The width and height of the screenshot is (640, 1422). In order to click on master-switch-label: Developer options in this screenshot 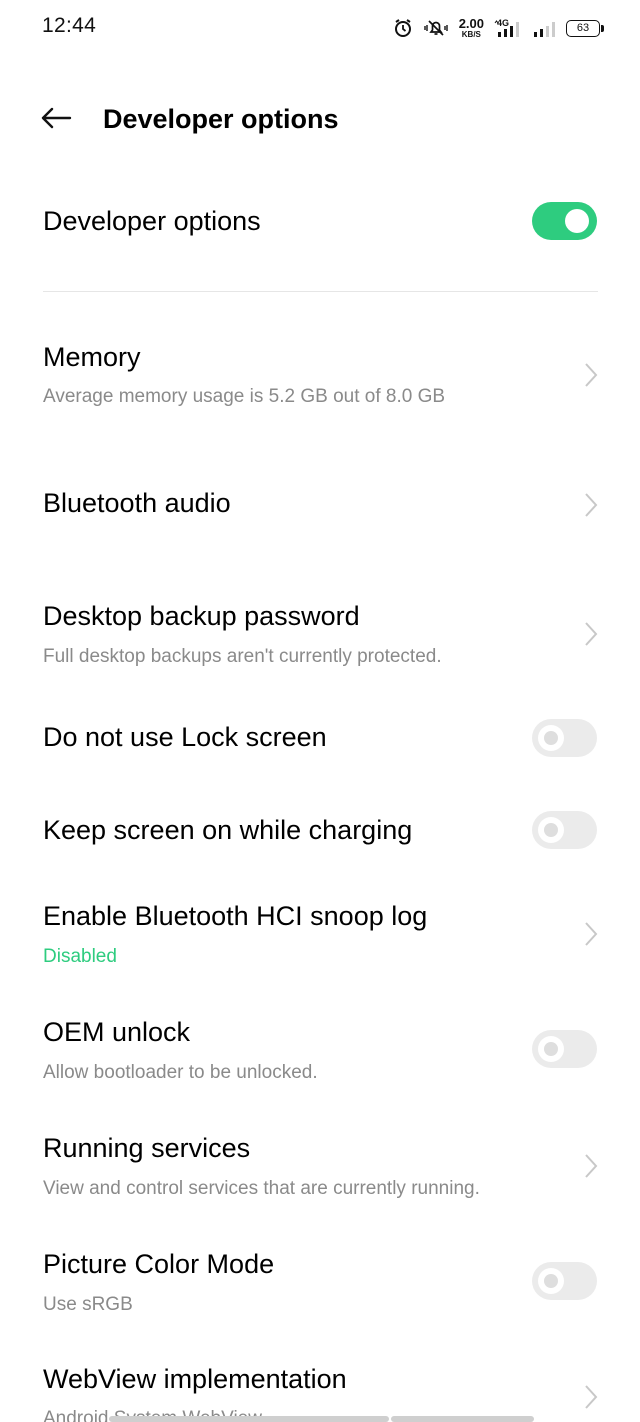, I will do `click(152, 221)`.